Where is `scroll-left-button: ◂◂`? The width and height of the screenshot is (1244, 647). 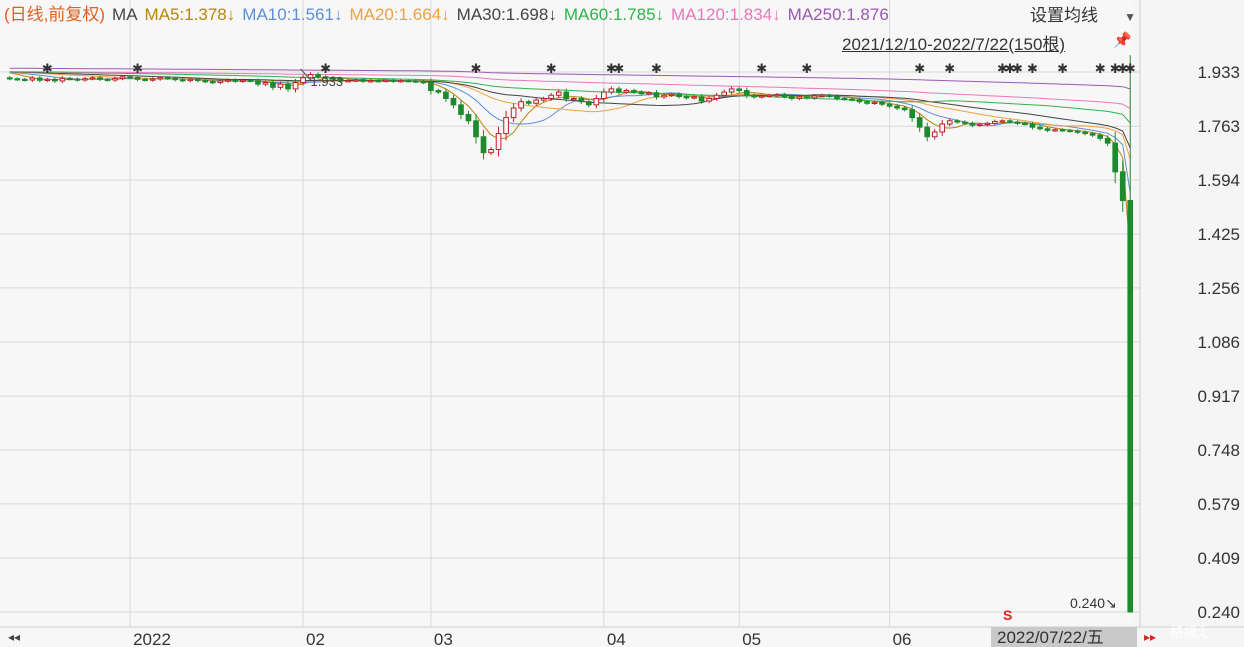
scroll-left-button: ◂◂ is located at coordinates (14, 637).